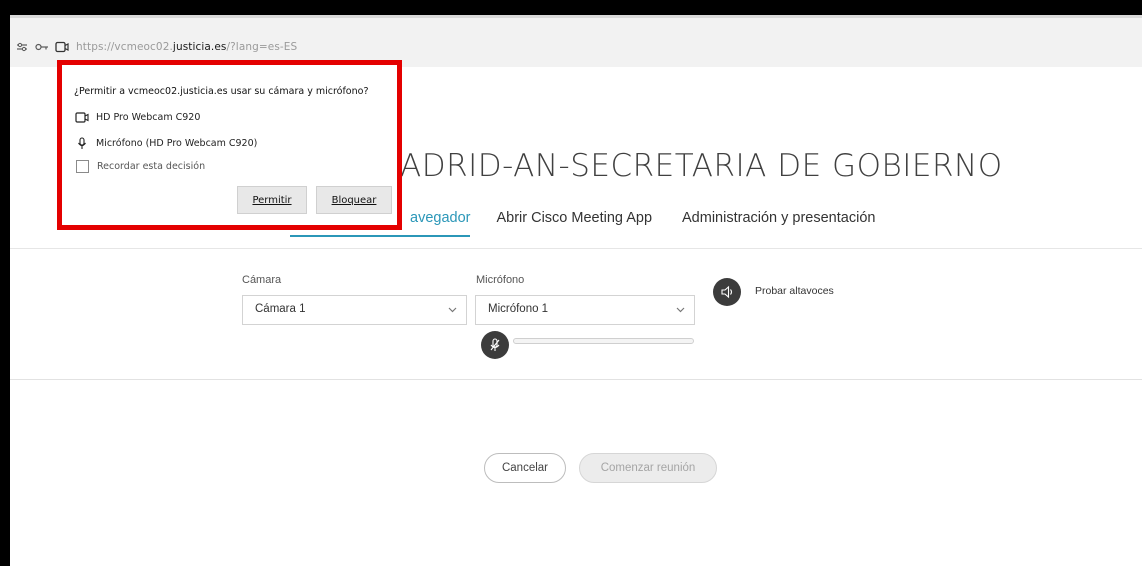 Image resolution: width=1142 pixels, height=566 pixels. I want to click on permission-microphone-device: Micrófono (HD Pro Webcam C920), so click(177, 143).